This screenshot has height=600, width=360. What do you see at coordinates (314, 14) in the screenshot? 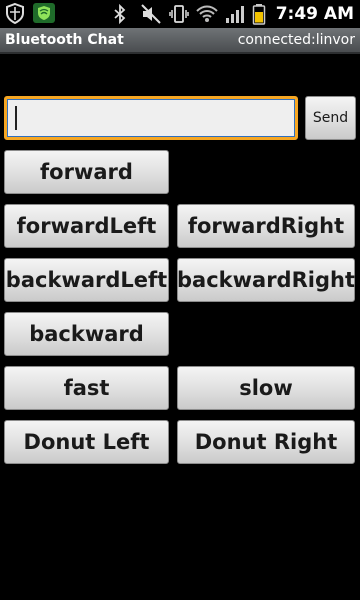
I see `clock-time: 7:49 AM` at bounding box center [314, 14].